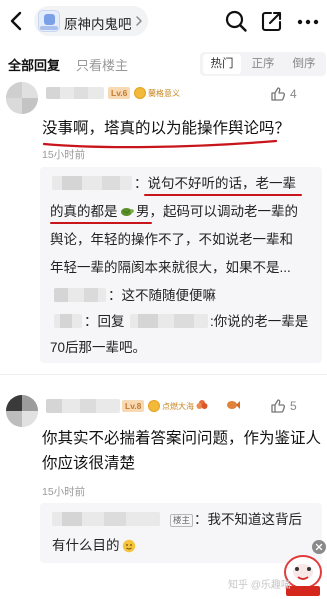 Image resolution: width=327 pixels, height=599 pixels. Describe the element at coordinates (163, 64) in the screenshot. I see `reply-tabs: 全部回复 只看楼主 热门 正序 倒序` at that location.